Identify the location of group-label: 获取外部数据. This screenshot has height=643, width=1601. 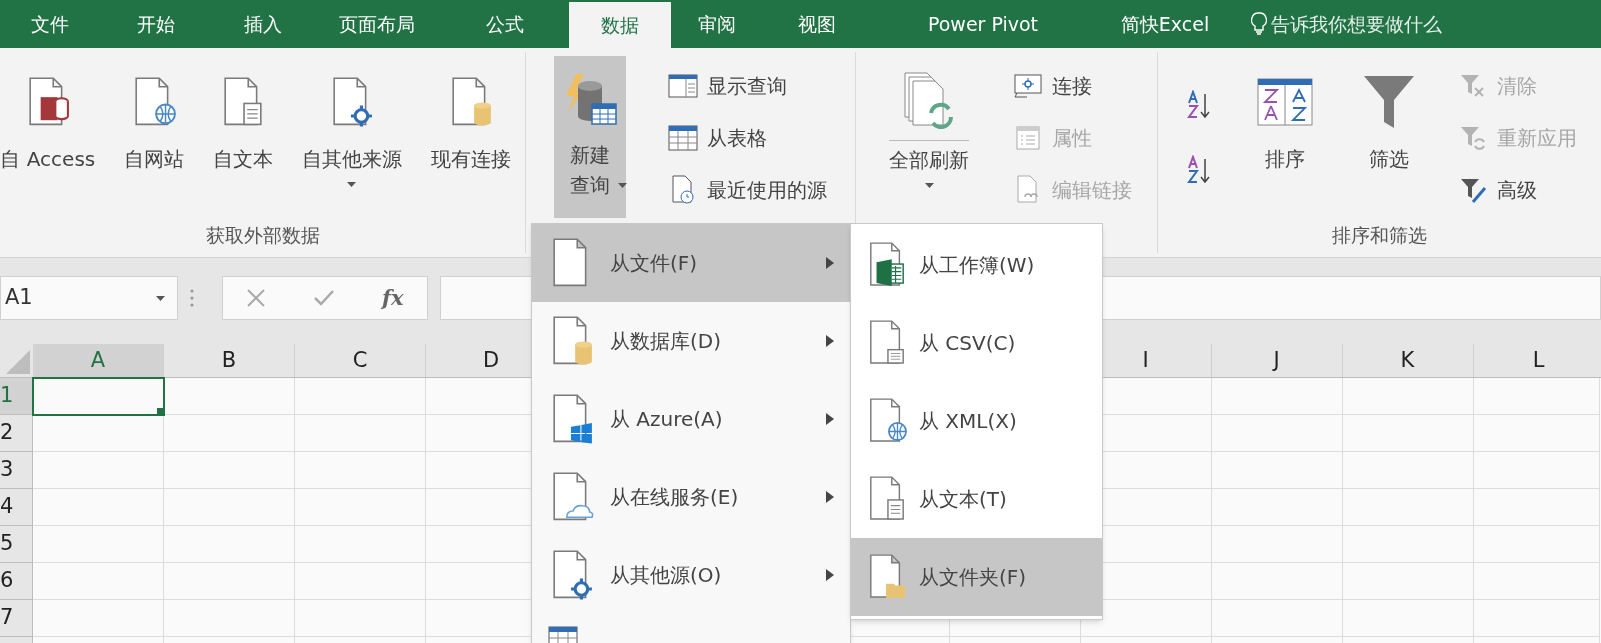
(262, 236).